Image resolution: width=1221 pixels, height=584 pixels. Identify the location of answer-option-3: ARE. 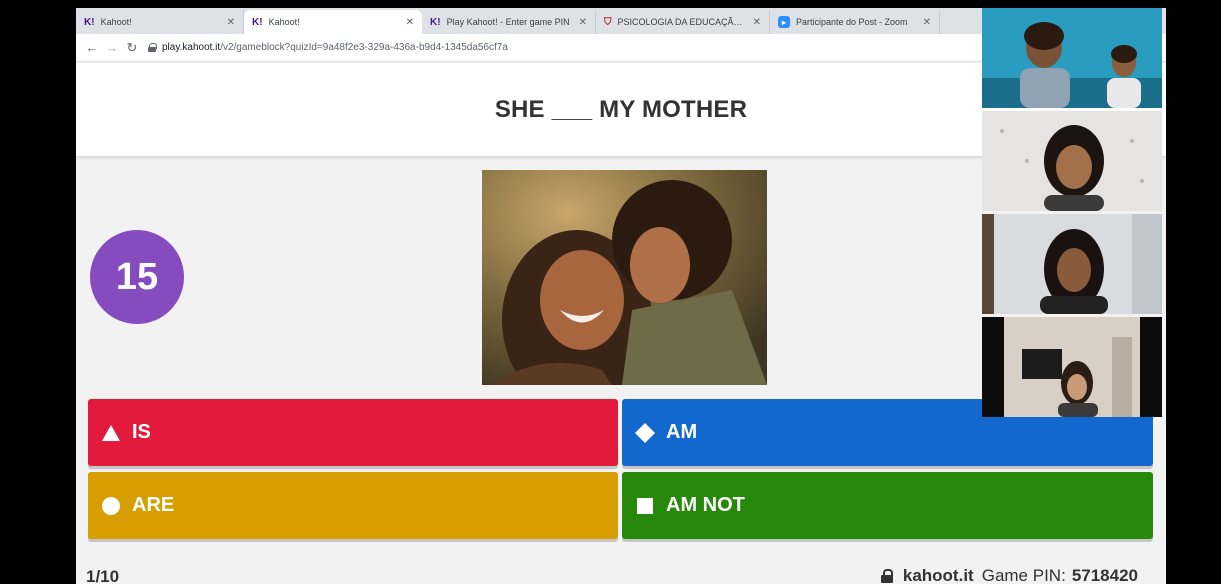
(353, 505).